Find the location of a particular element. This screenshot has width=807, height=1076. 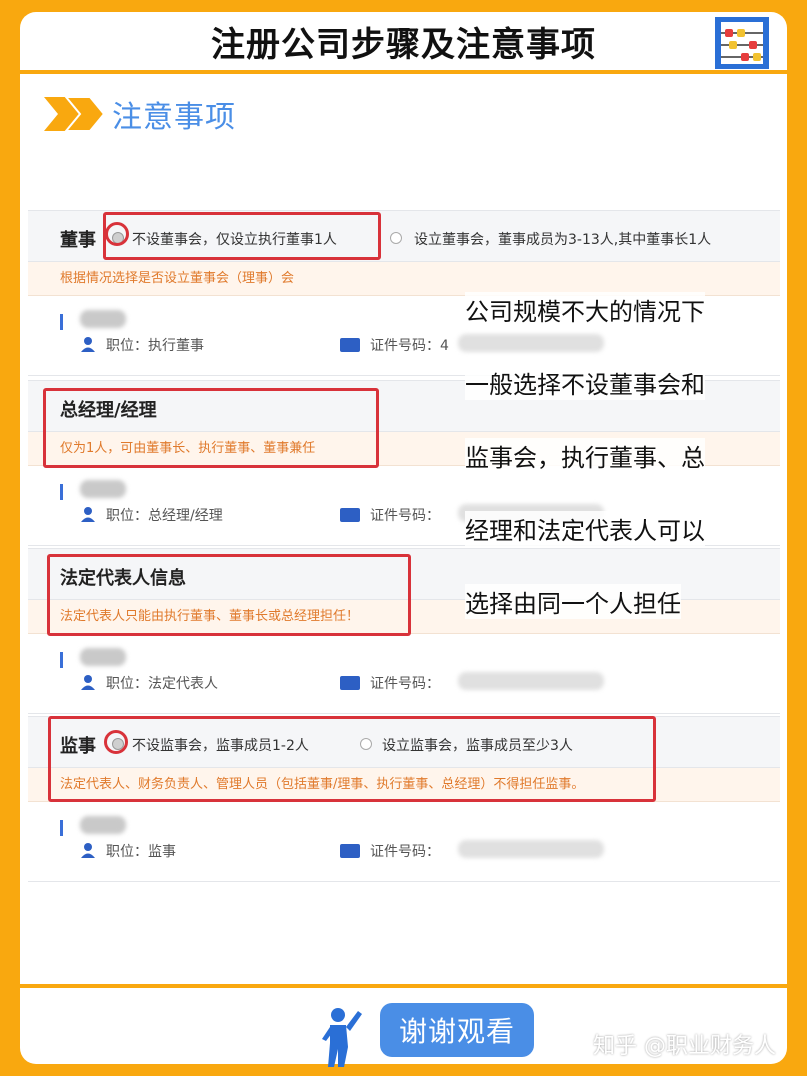

legal-rep-id-label: 证件号码： is located at coordinates (405, 684).